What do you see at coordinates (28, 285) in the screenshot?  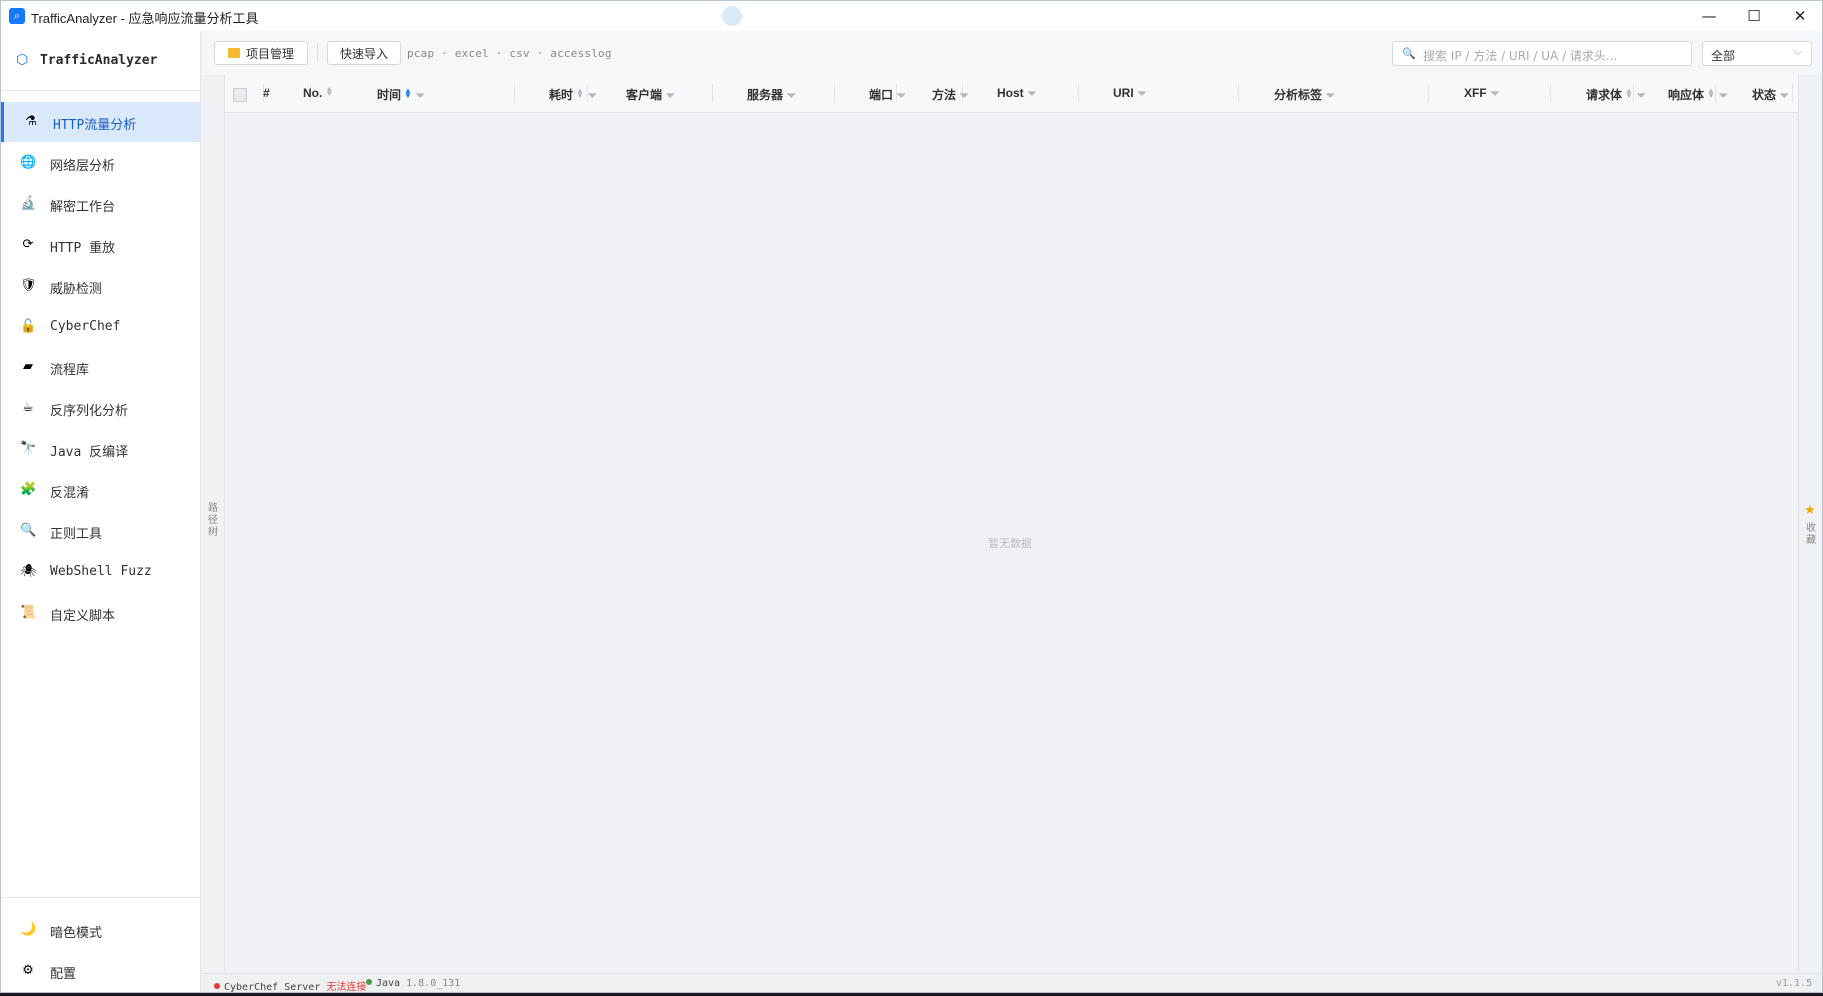 I see `shield-icon: 🛡` at bounding box center [28, 285].